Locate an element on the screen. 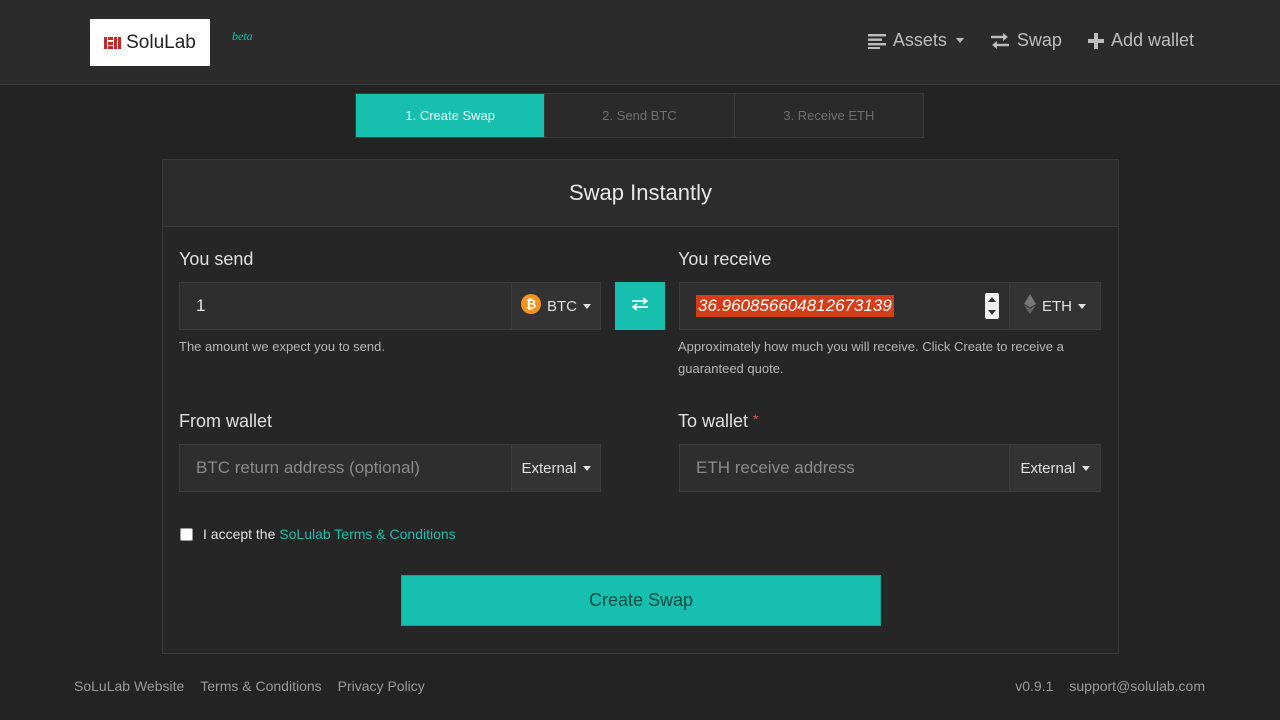 This screenshot has width=1280, height=720. ethereum-icon is located at coordinates (1030, 306).